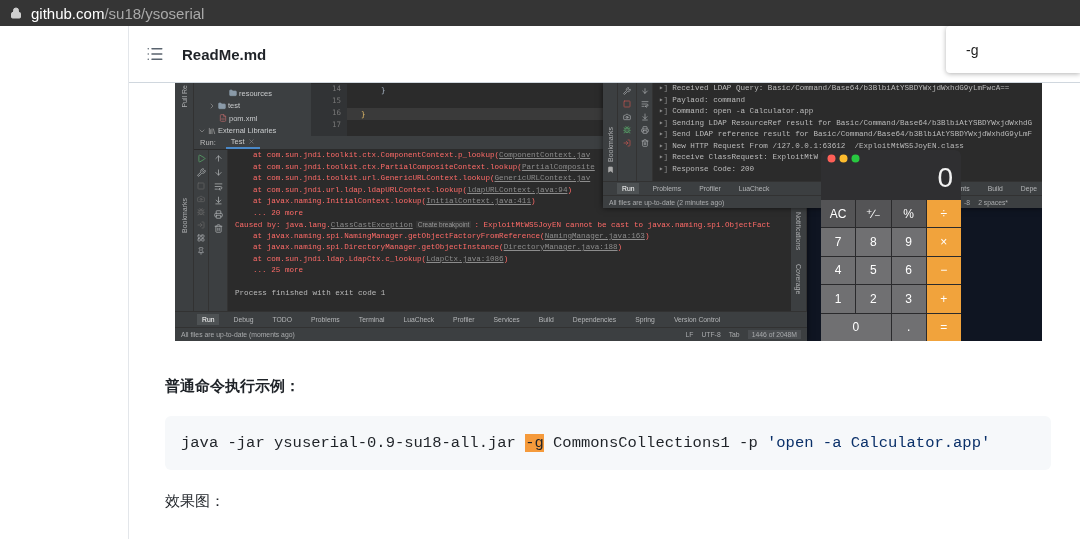 The width and height of the screenshot is (1080, 539). What do you see at coordinates (908, 242) in the screenshot?
I see `calculator-key: 9` at bounding box center [908, 242].